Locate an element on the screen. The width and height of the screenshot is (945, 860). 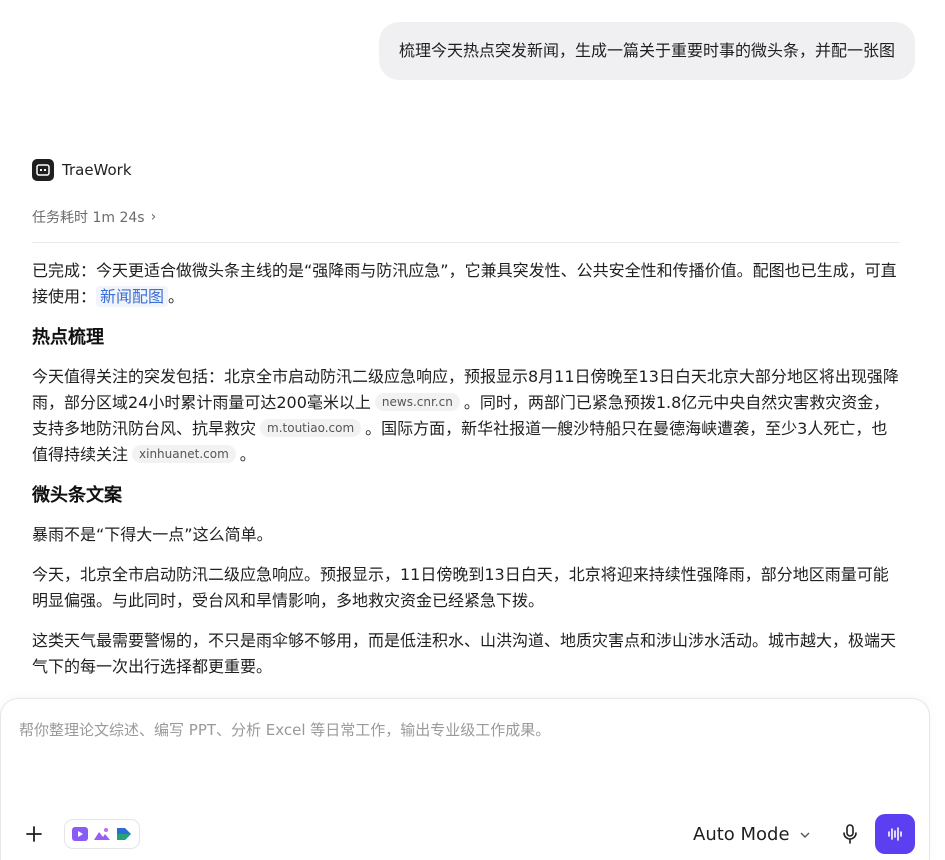
user-message: 梳理今天热点突发新闻，生成一篇关于重要时事的微头条，并配一张图 is located at coordinates (646, 51).